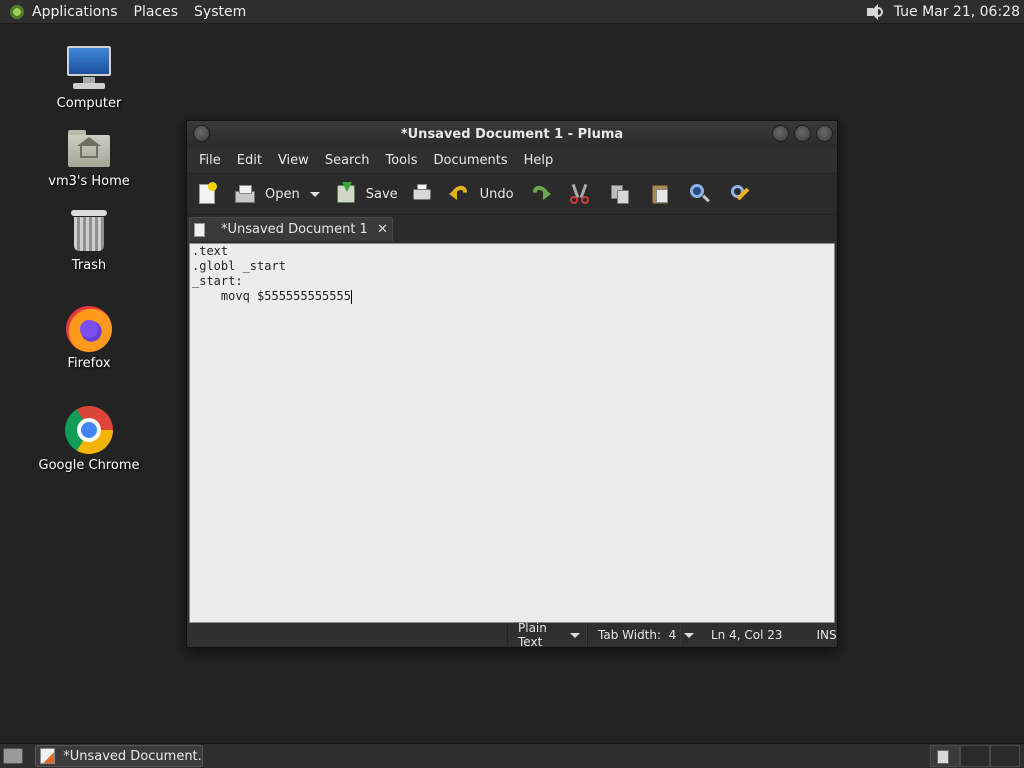 This screenshot has height=768, width=1024. What do you see at coordinates (89, 149) in the screenshot?
I see `home-folder-icon` at bounding box center [89, 149].